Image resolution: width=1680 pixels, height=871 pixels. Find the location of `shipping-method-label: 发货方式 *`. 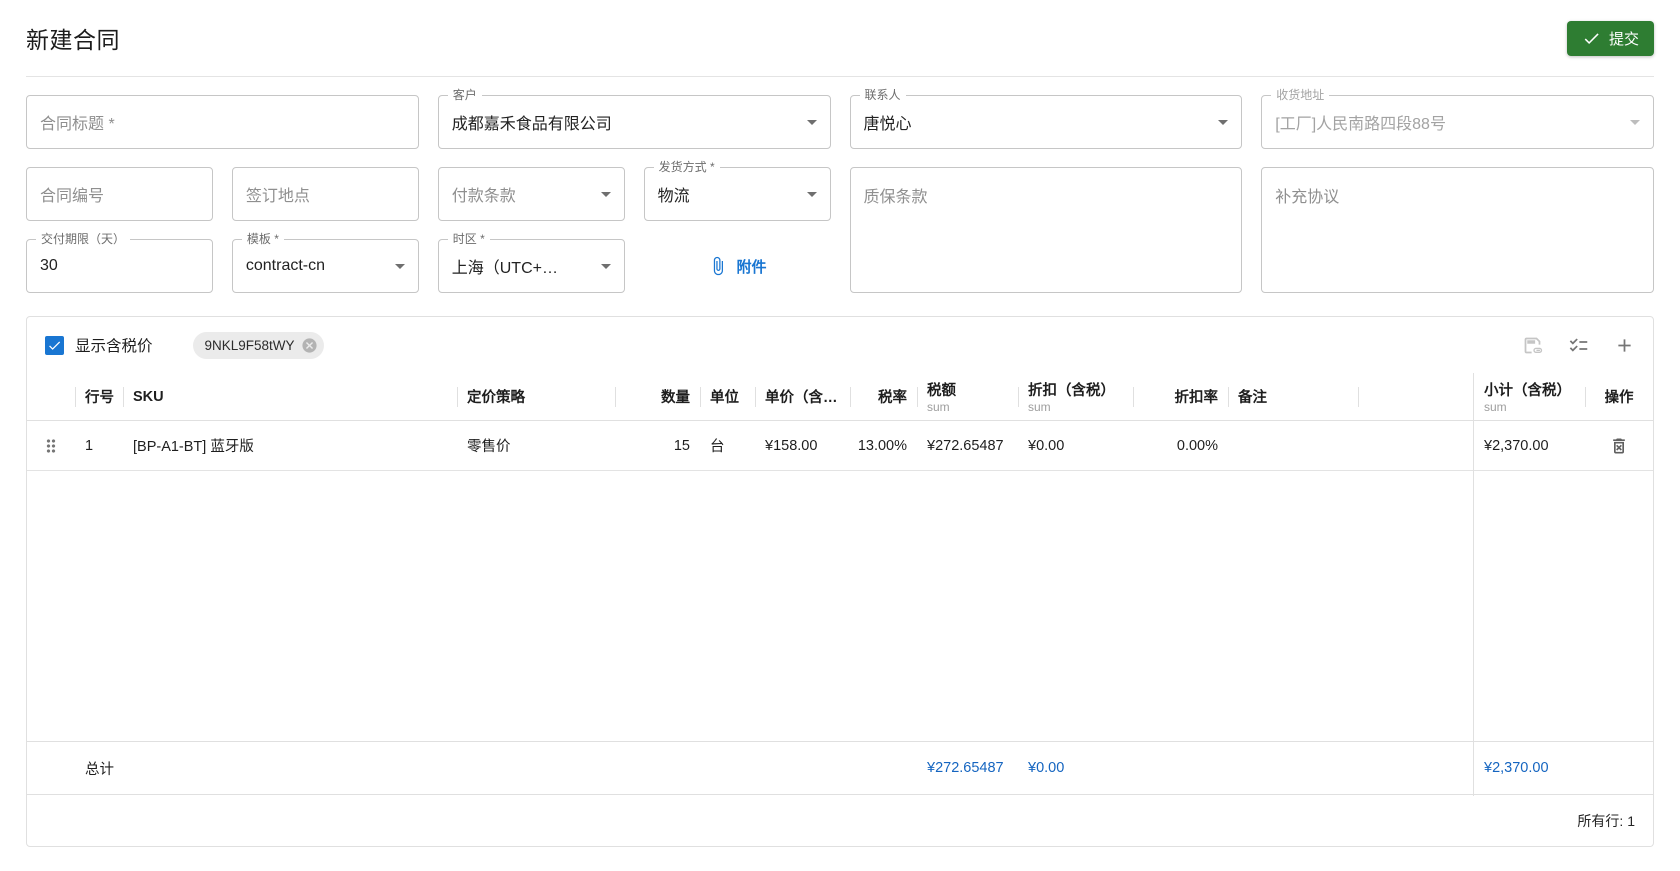

shipping-method-label: 发货方式 * is located at coordinates (686, 167).